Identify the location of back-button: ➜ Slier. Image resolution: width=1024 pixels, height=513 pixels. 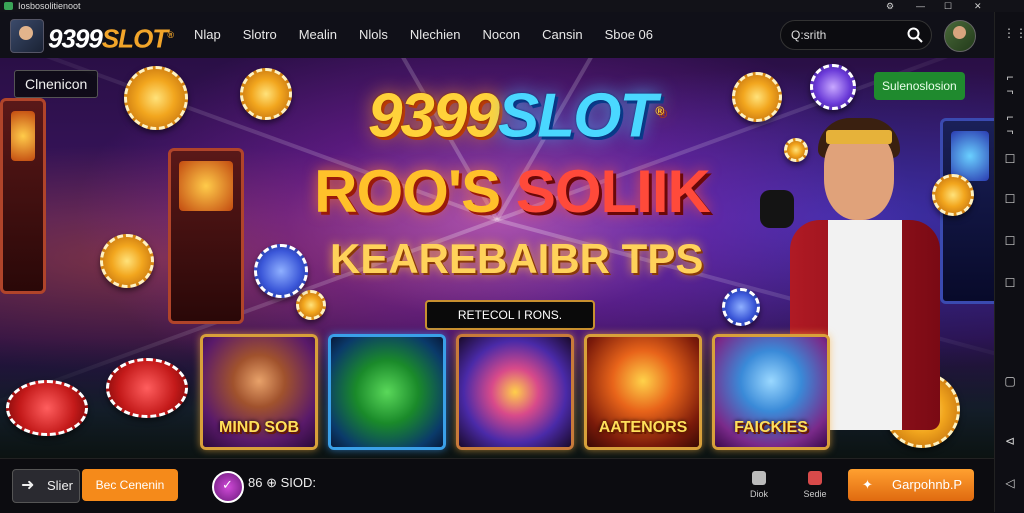
(46, 486).